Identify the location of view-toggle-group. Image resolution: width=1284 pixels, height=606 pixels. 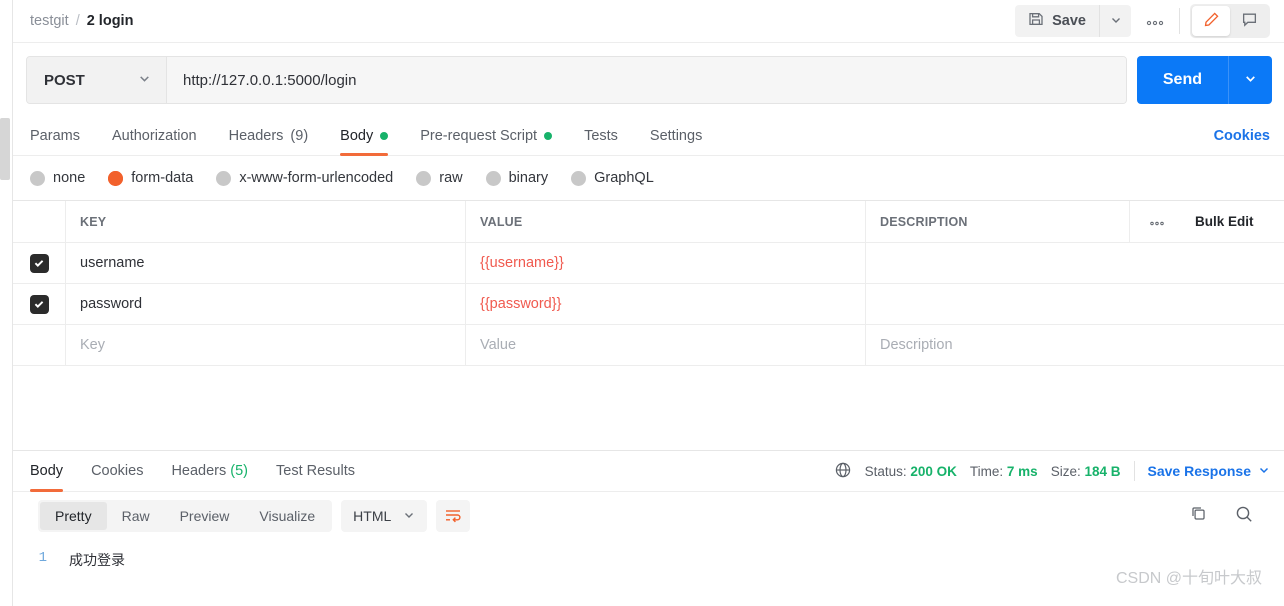
(1230, 21).